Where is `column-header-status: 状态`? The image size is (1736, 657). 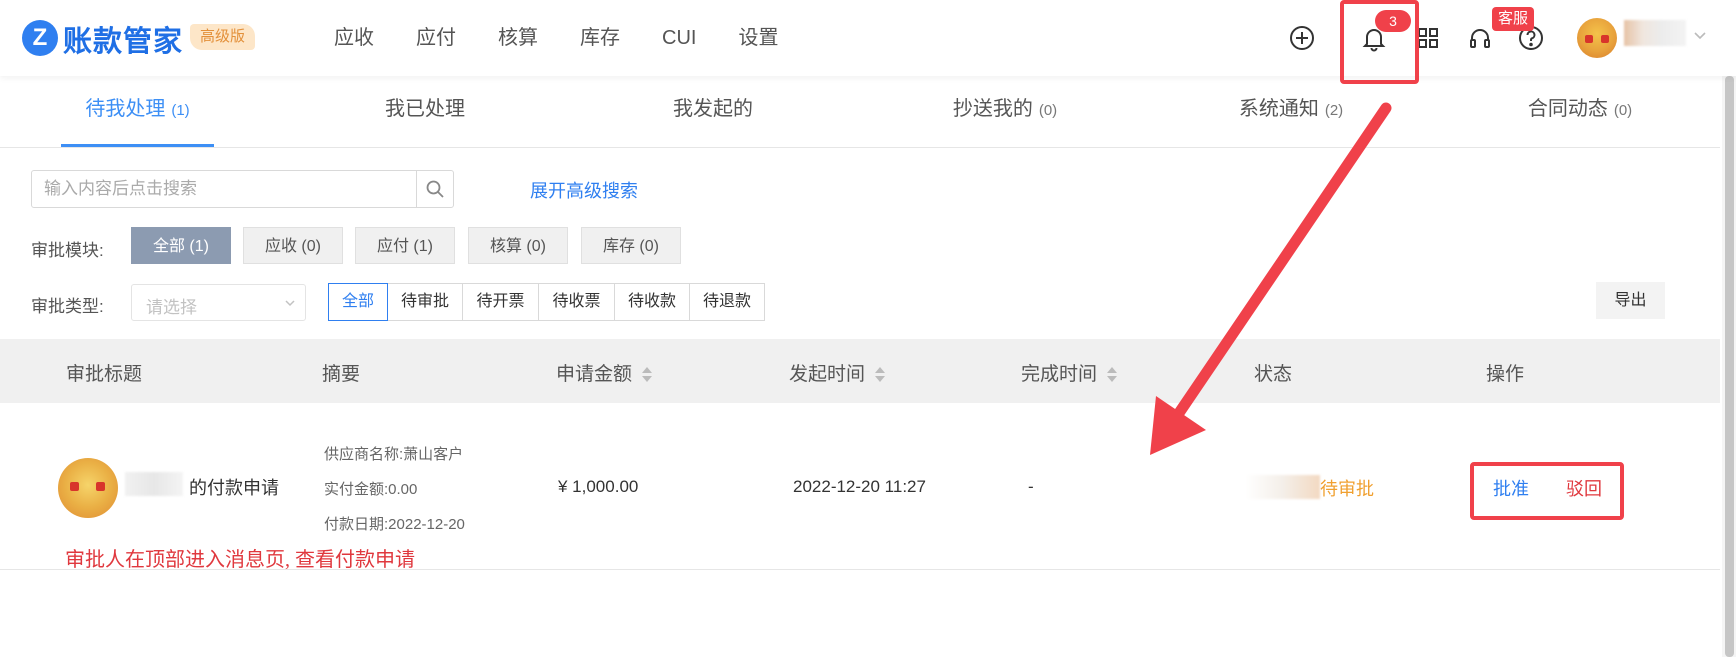 column-header-status: 状态 is located at coordinates (1273, 374).